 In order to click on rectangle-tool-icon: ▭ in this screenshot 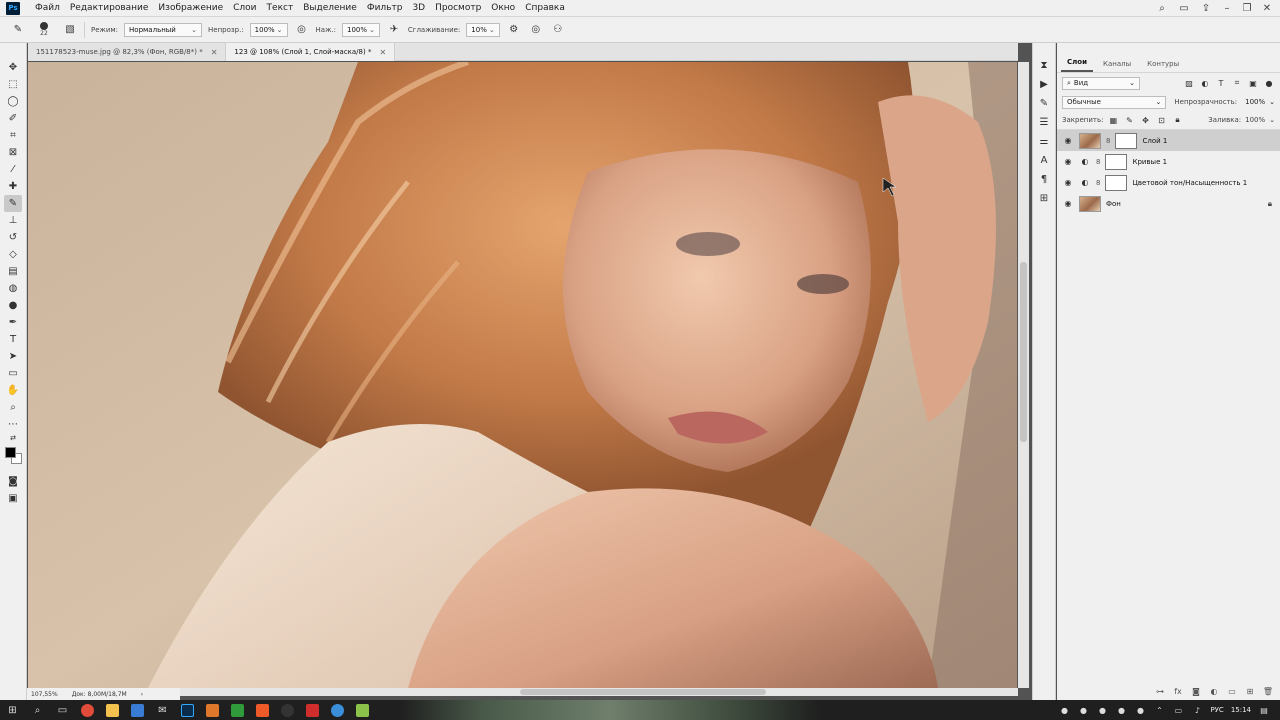, I will do `click(13, 373)`.